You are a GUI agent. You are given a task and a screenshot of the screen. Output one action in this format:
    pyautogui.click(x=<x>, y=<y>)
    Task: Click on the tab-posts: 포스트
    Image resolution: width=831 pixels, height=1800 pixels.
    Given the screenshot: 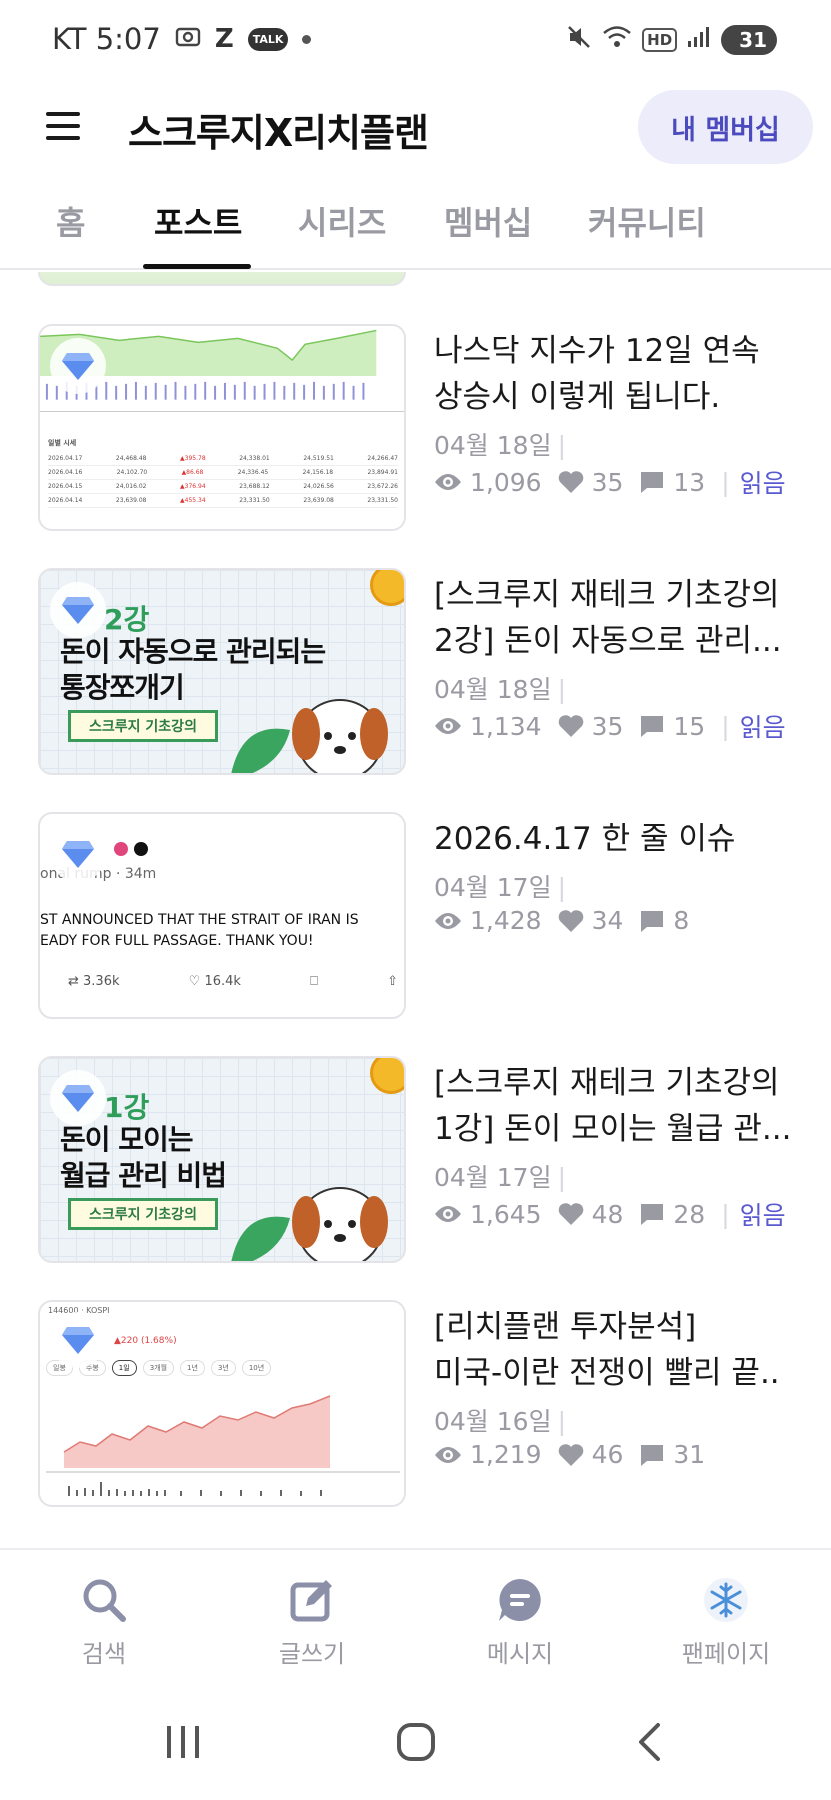 What is the action you would take?
    pyautogui.click(x=198, y=221)
    